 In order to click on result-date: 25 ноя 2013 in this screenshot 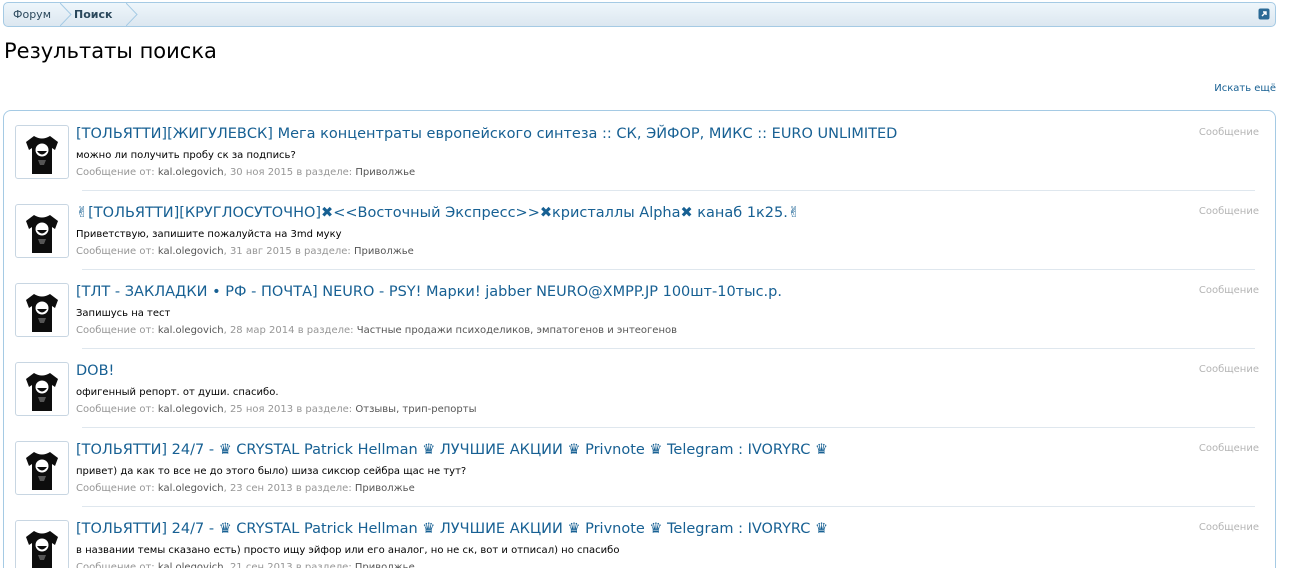, I will do `click(261, 409)`.